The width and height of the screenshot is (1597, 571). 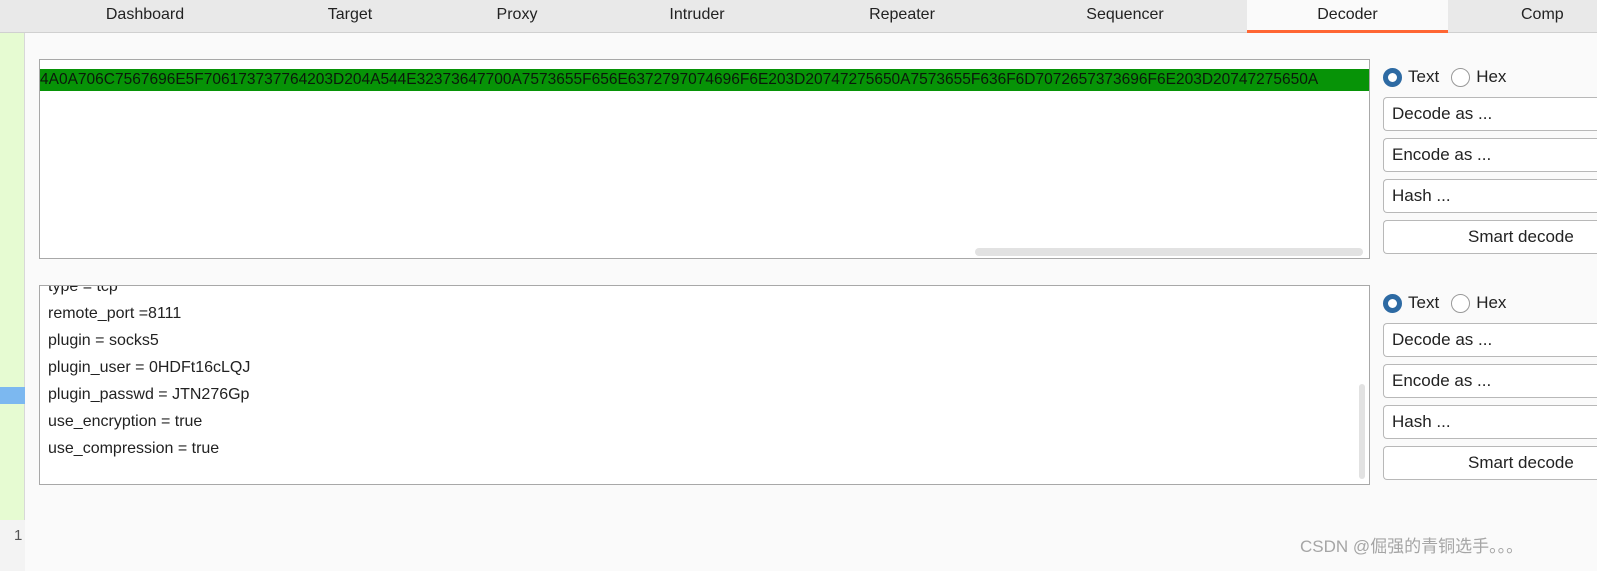 I want to click on tab-decoder: Decoder, so click(x=1347, y=16).